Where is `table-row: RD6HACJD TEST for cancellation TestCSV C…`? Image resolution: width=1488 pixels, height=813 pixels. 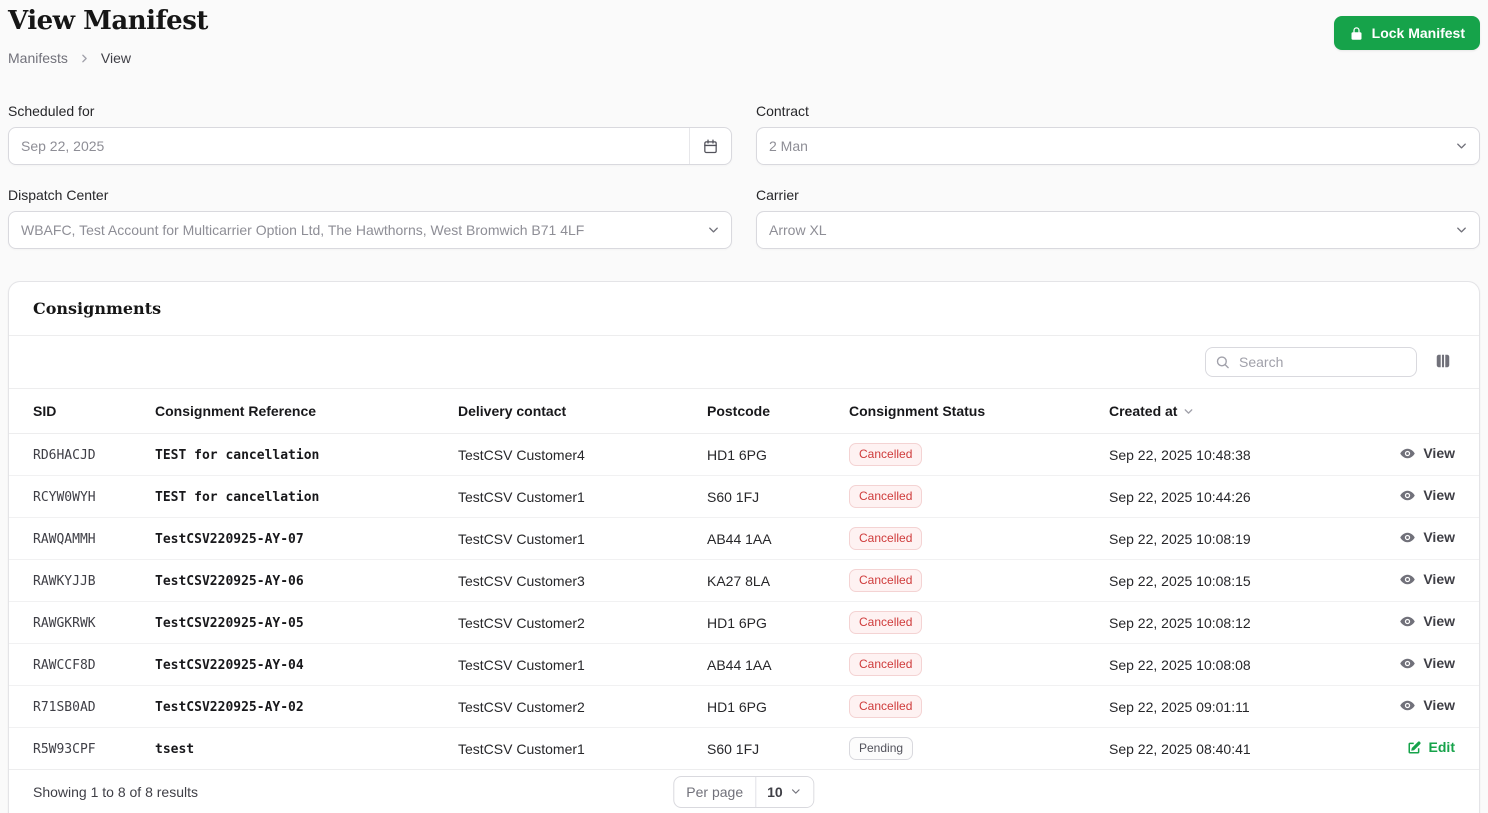 table-row: RD6HACJD TEST for cancellation TestCSV C… is located at coordinates (744, 455).